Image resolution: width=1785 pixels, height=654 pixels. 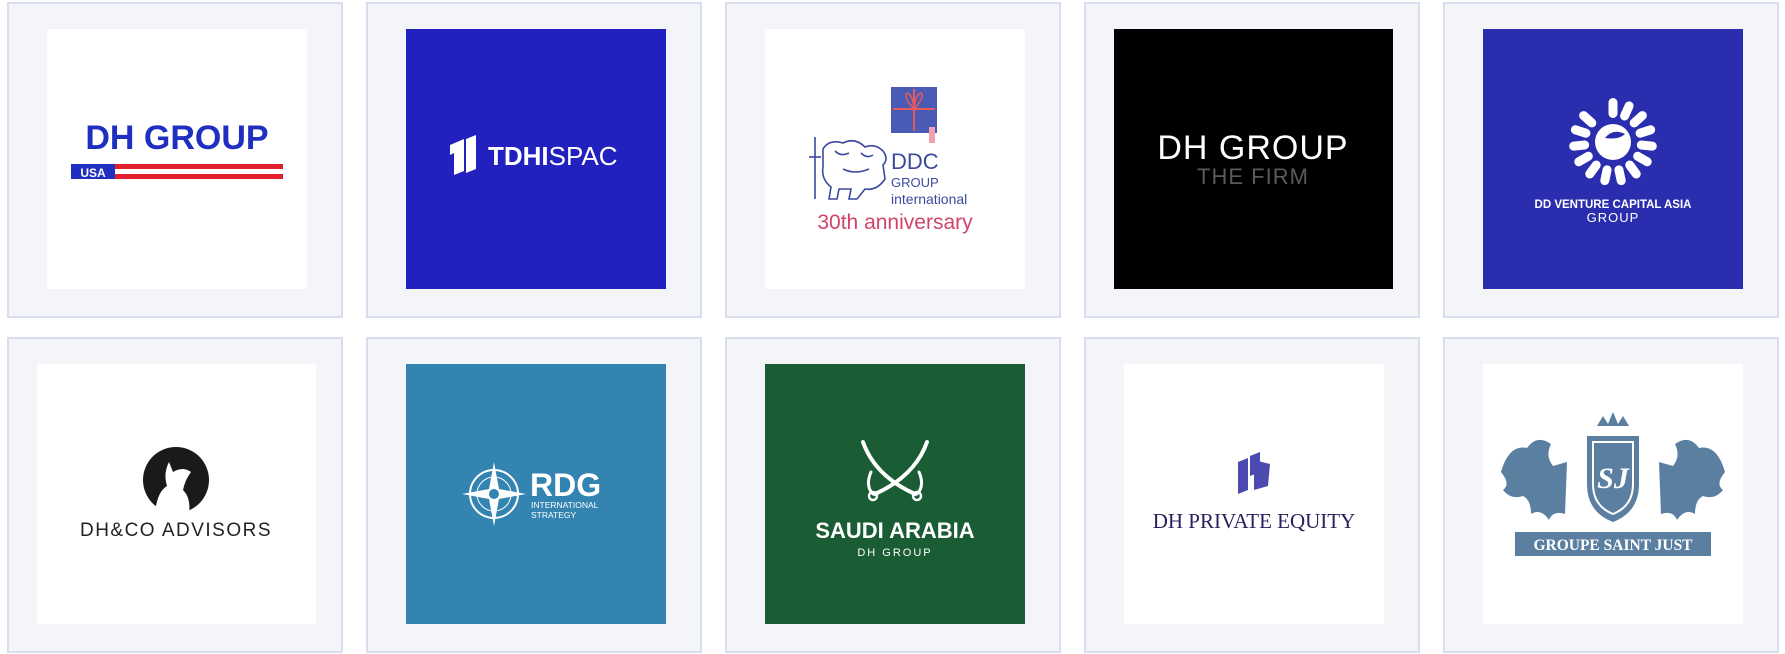 What do you see at coordinates (914, 115) in the screenshot?
I see `gift-box-icon` at bounding box center [914, 115].